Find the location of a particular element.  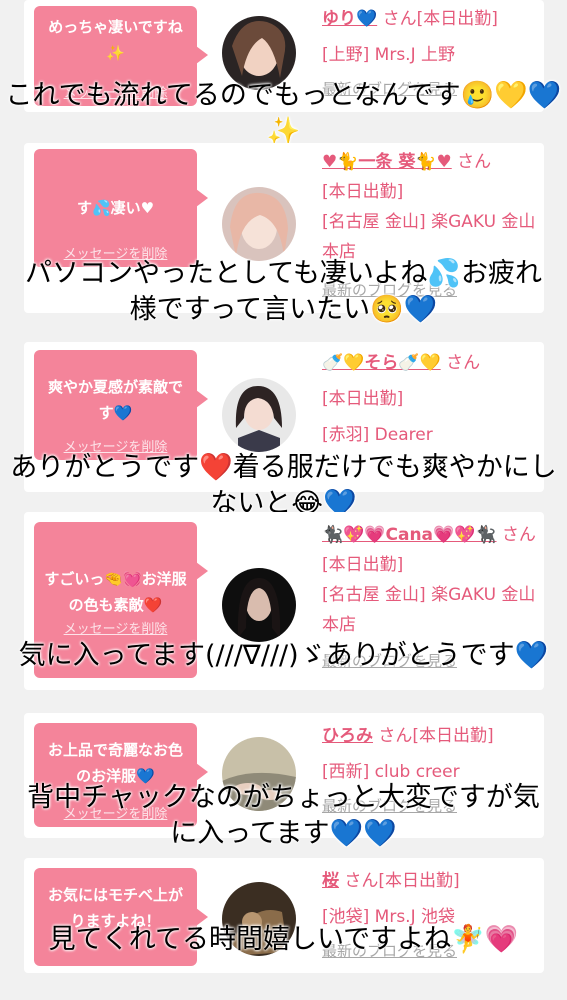

caption-text: パソコンやったとしても凄いよね💦お疲れ様ですって言いたい🥺💙 is located at coordinates (283, 291).